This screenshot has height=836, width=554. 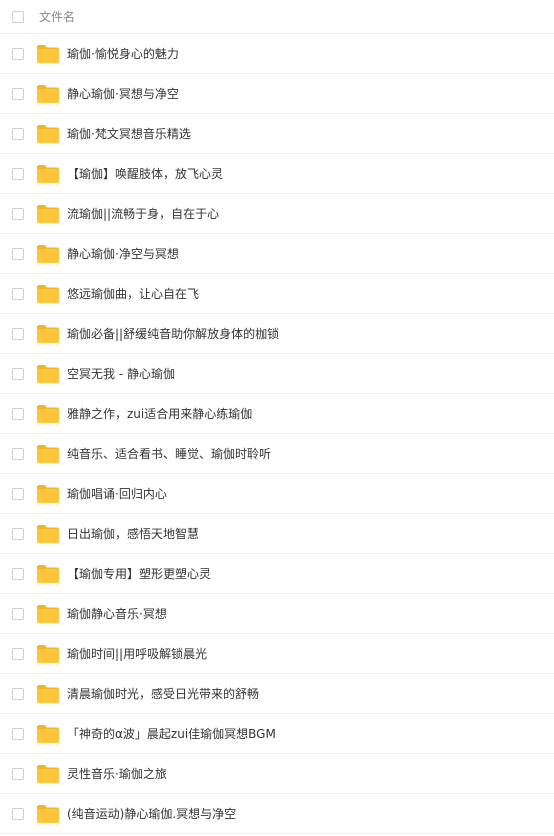 What do you see at coordinates (133, 533) in the screenshot?
I see `file-name-link: 日出瑜伽，感悟天地智慧` at bounding box center [133, 533].